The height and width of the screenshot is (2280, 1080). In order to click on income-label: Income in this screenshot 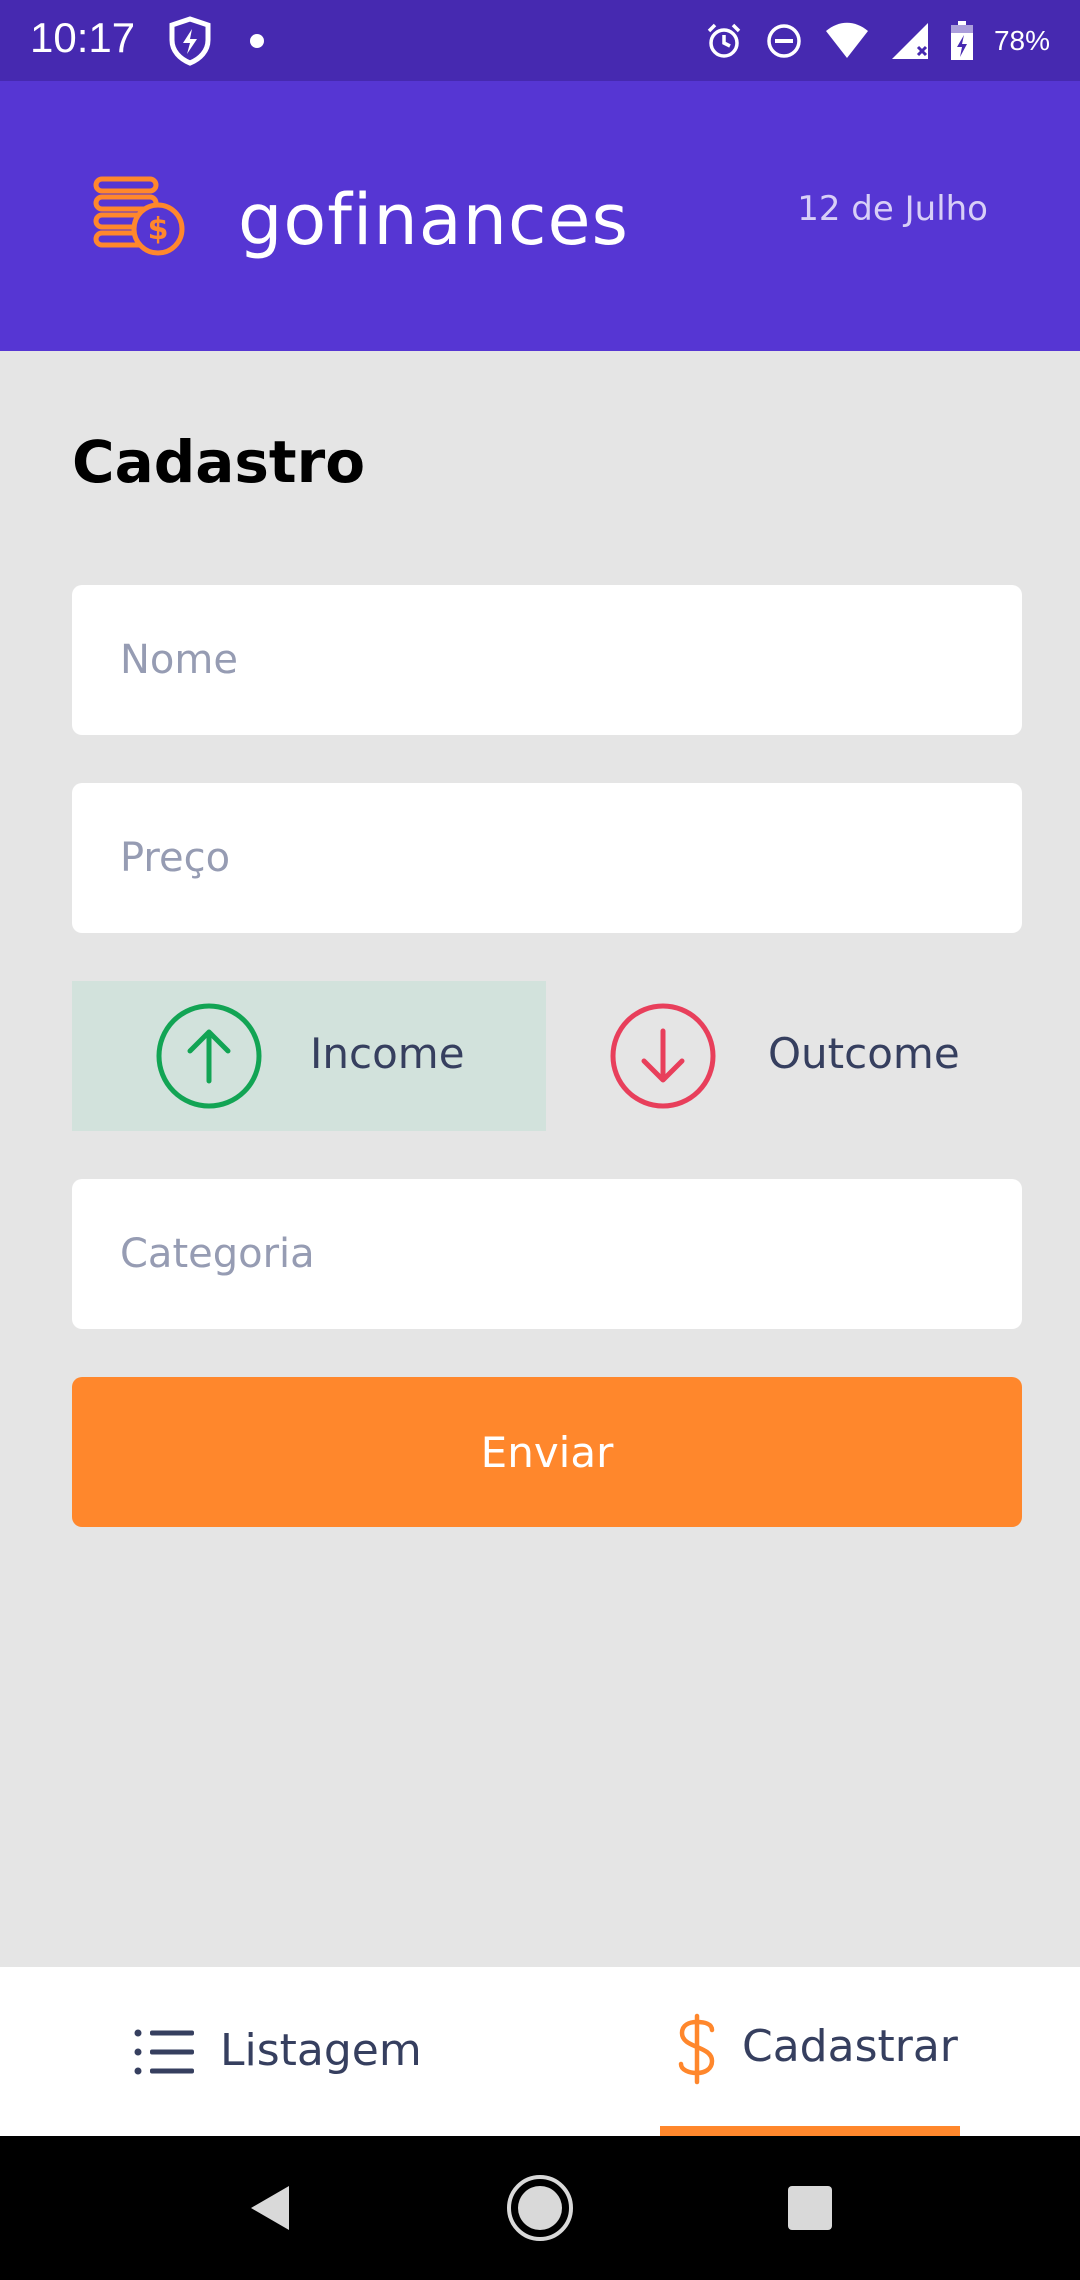, I will do `click(387, 1053)`.